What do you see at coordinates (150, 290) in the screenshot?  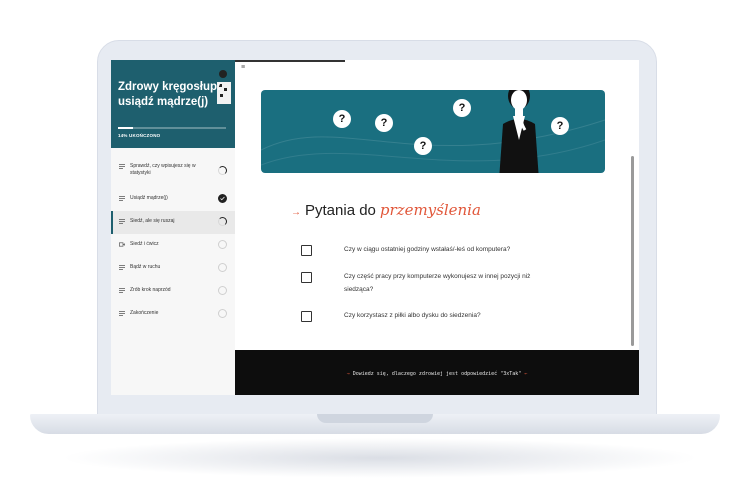 I see `lesson-label: Zrób krok naprzód` at bounding box center [150, 290].